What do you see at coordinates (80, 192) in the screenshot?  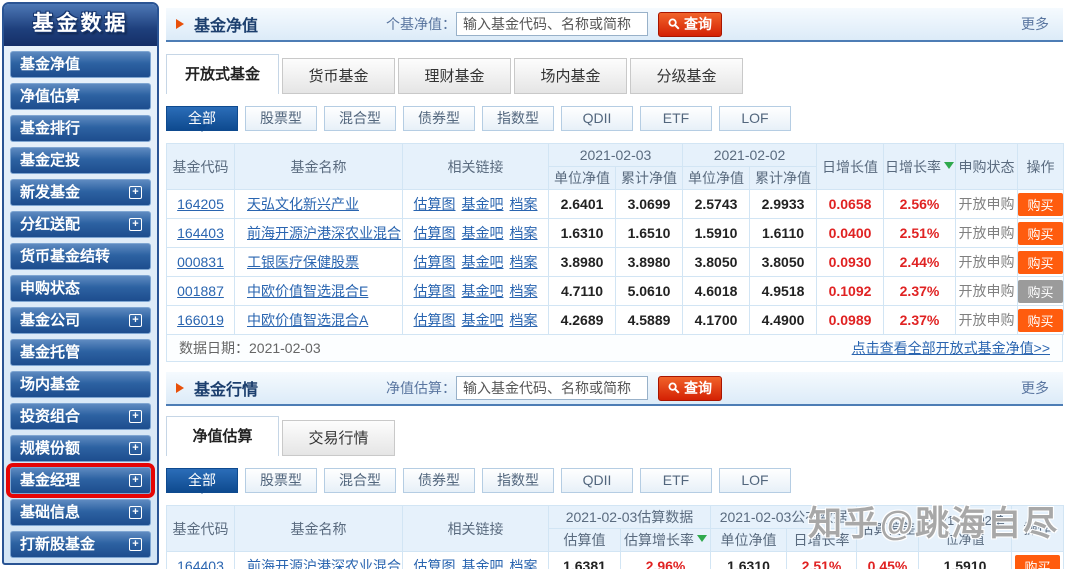 I see `sidebar-item-new-funds: 新发基金` at bounding box center [80, 192].